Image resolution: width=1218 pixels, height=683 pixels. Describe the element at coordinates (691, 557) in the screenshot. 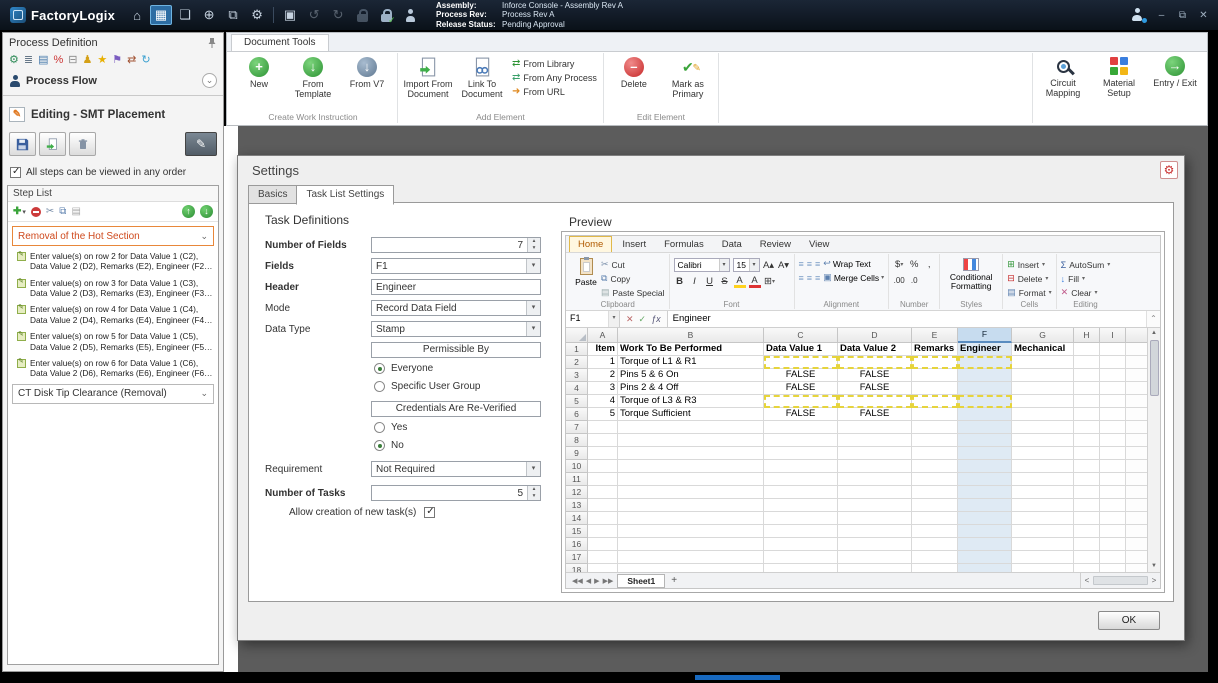

I see `cell-b17` at that location.